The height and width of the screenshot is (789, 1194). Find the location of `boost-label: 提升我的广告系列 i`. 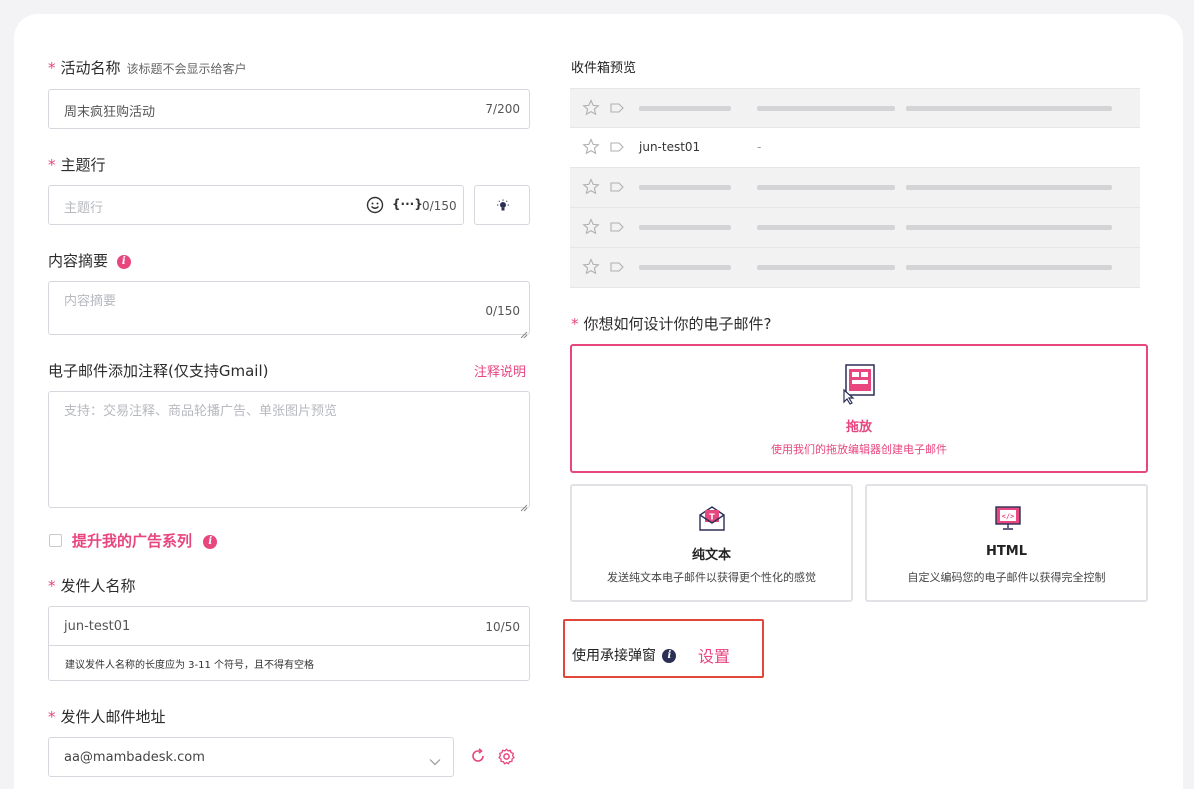

boost-label: 提升我的广告系列 i is located at coordinates (145, 540).